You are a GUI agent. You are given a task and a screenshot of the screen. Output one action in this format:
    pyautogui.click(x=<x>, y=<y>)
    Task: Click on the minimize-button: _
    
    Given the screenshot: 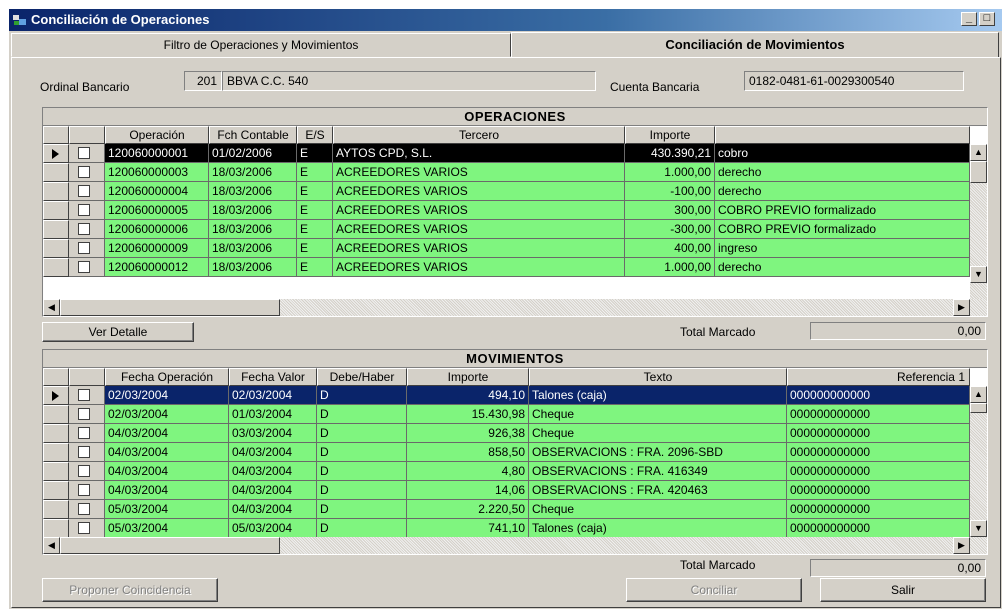 What is the action you would take?
    pyautogui.click(x=969, y=19)
    